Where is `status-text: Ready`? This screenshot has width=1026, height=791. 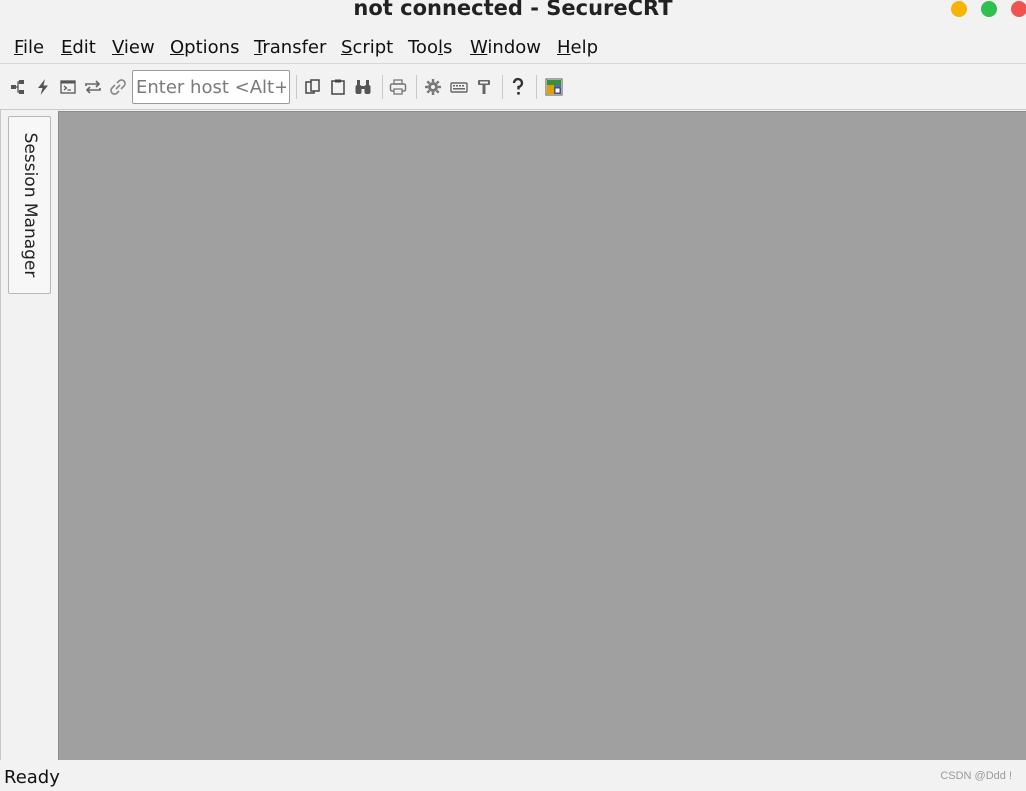 status-text: Ready is located at coordinates (32, 777).